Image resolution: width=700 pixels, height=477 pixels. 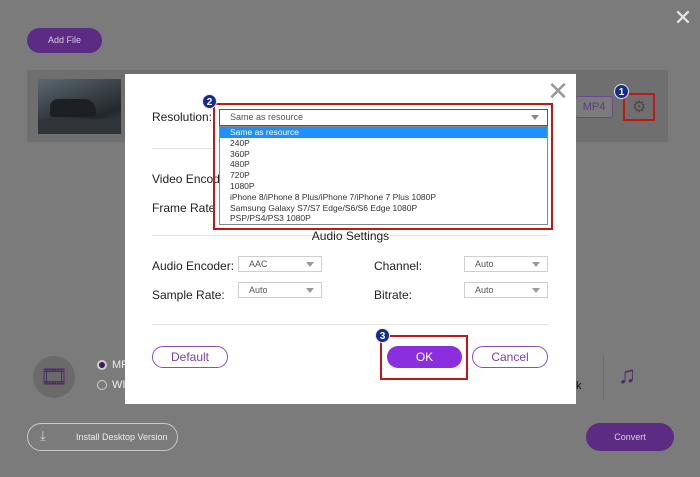 I want to click on channel-value: Auto, so click(x=484, y=264).